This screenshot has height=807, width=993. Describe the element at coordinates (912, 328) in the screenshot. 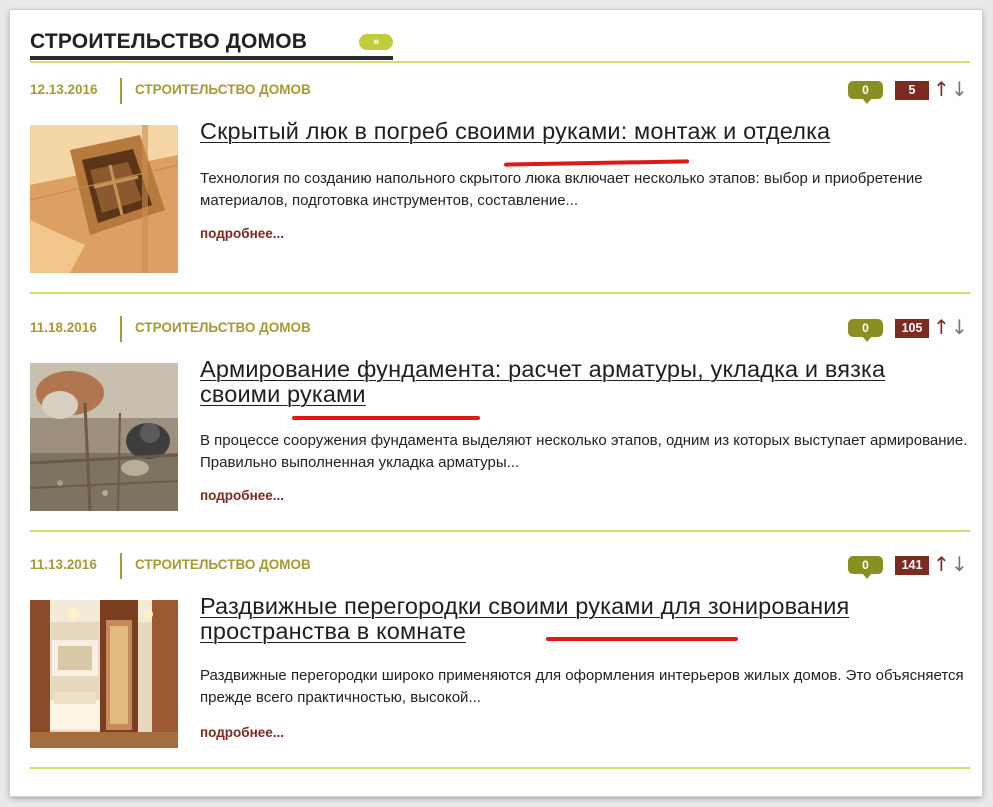

I see `rating-badge: 105` at that location.